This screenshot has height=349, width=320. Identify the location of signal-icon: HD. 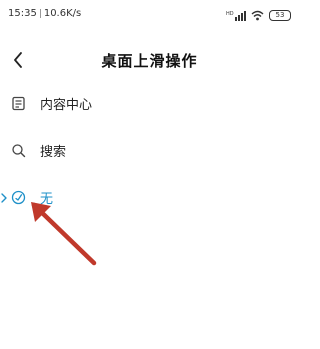
(236, 15).